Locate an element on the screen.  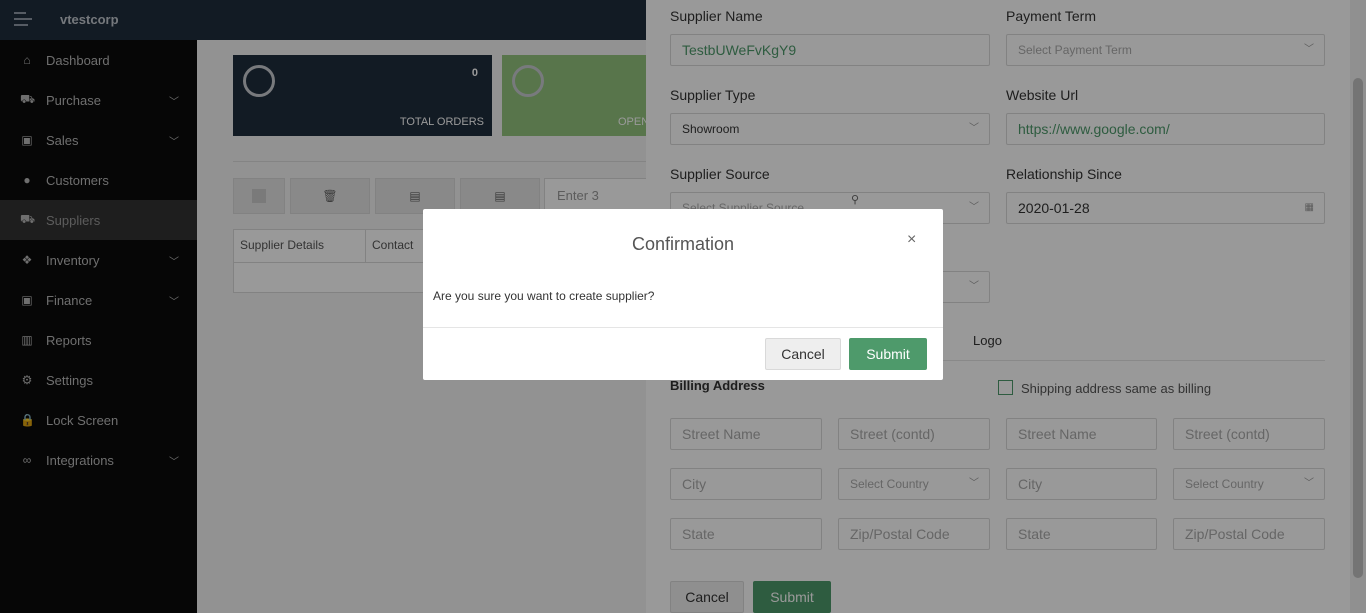
dialog-divider is located at coordinates (683, 327).